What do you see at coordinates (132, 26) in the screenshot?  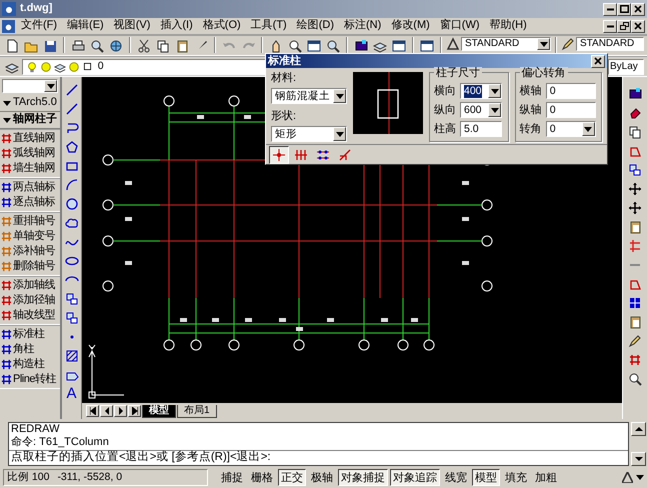 I see `menu-item: 视图(V)` at bounding box center [132, 26].